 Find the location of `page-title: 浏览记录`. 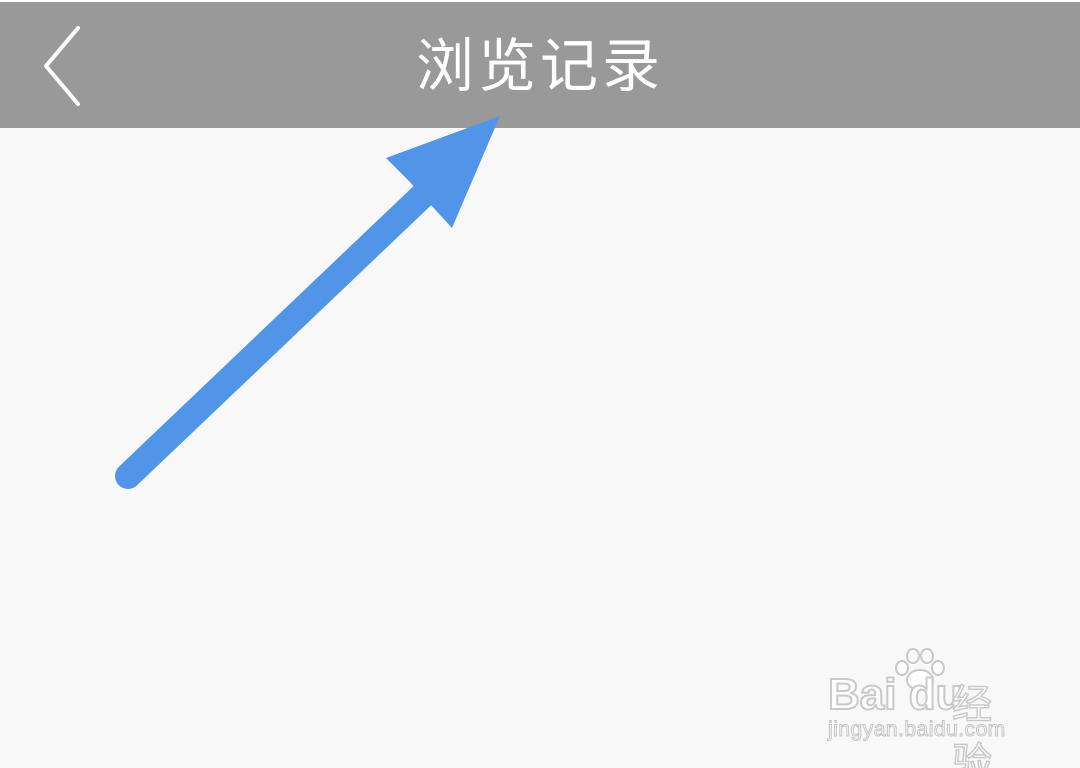

page-title: 浏览记录 is located at coordinates (539, 66).